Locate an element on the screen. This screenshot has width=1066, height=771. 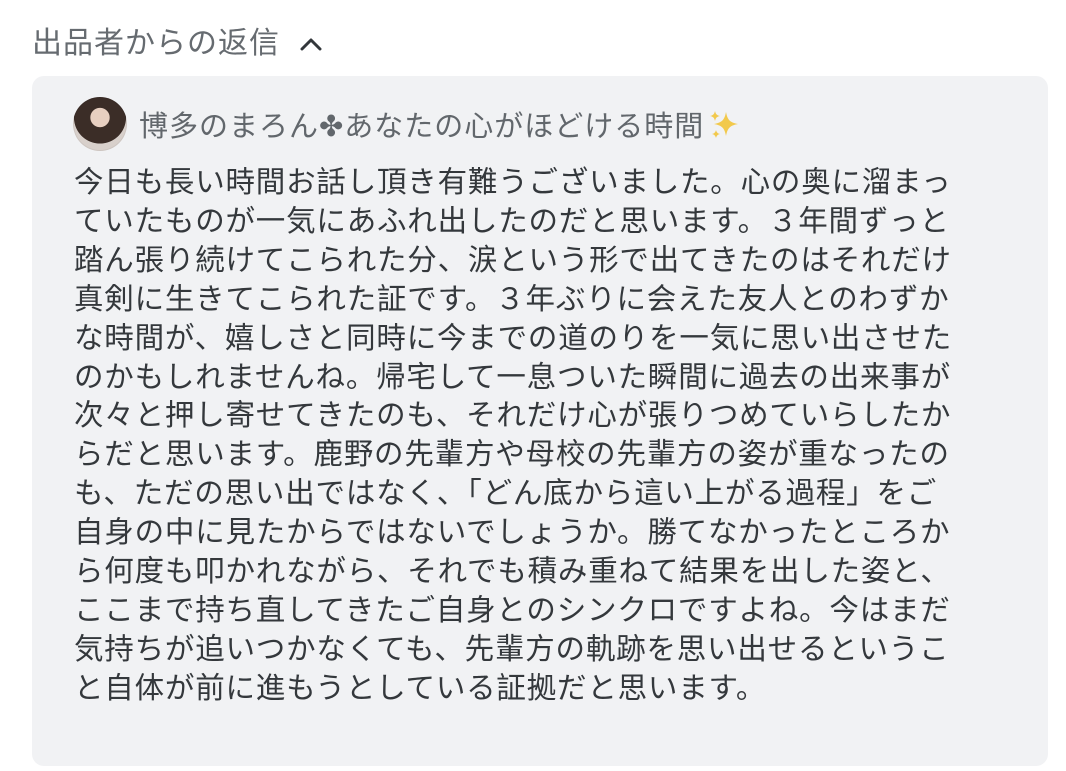
seller-profile-row: 博多のまろん✤あなたの心がほどける時間 is located at coordinates (406, 124).